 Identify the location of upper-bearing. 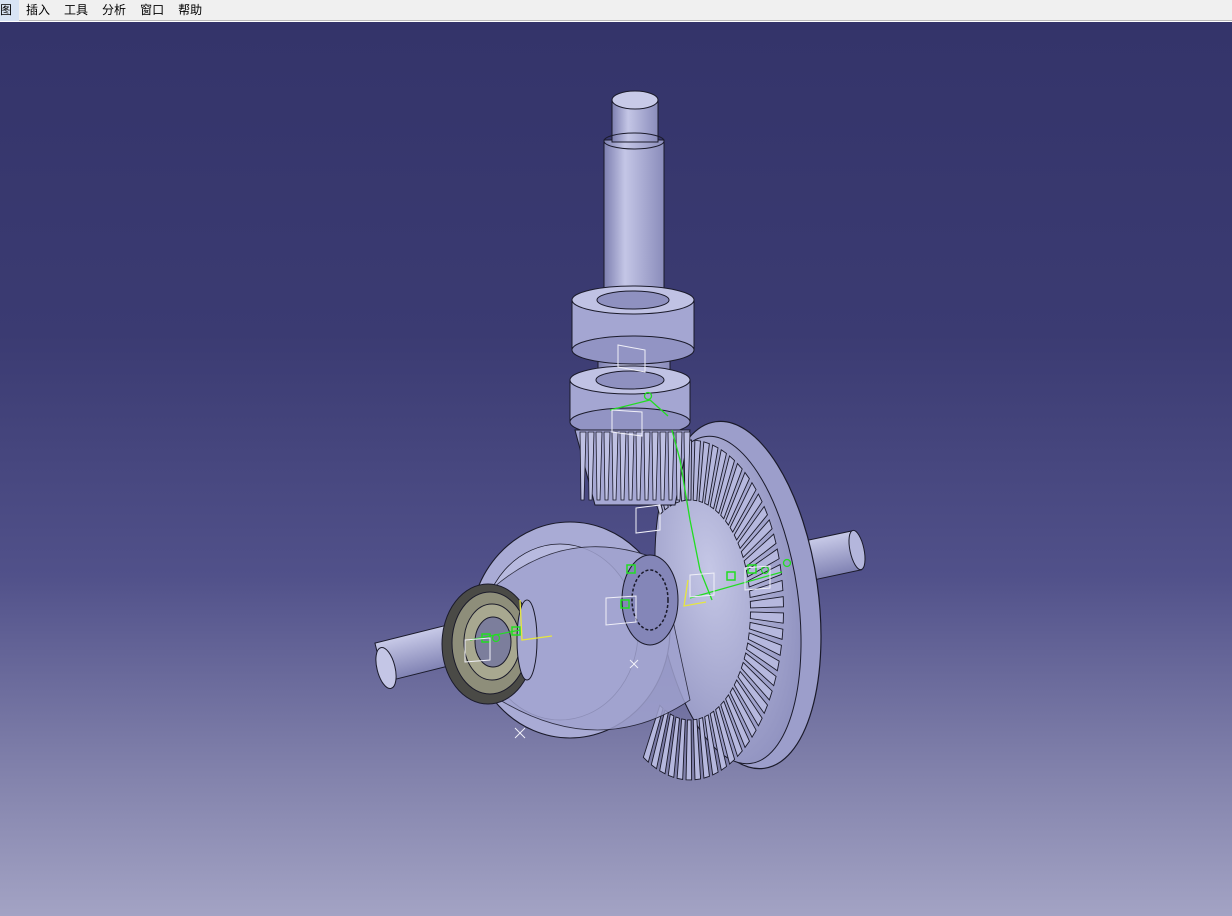
(633, 325).